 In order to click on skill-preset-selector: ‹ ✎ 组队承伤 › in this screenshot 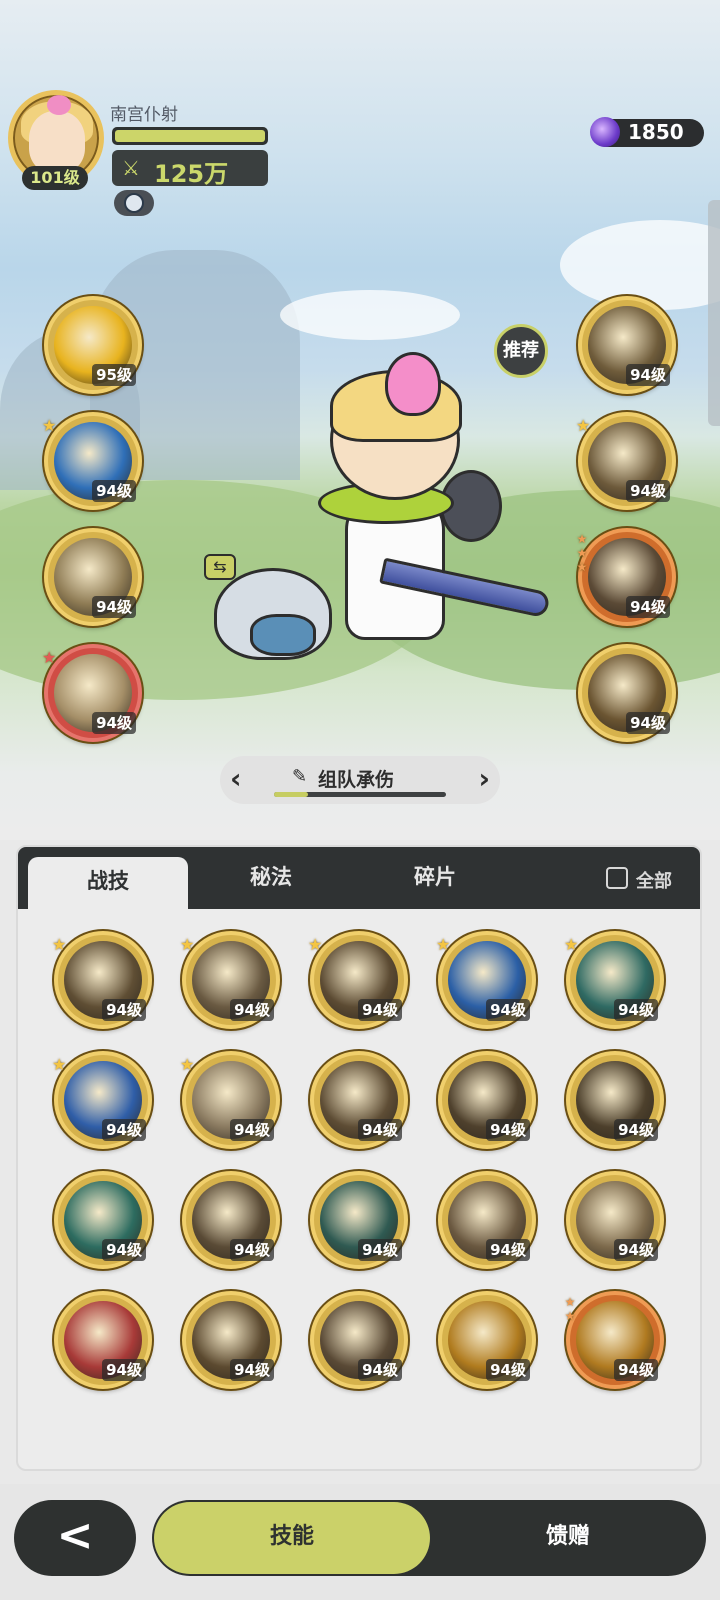, I will do `click(360, 780)`.